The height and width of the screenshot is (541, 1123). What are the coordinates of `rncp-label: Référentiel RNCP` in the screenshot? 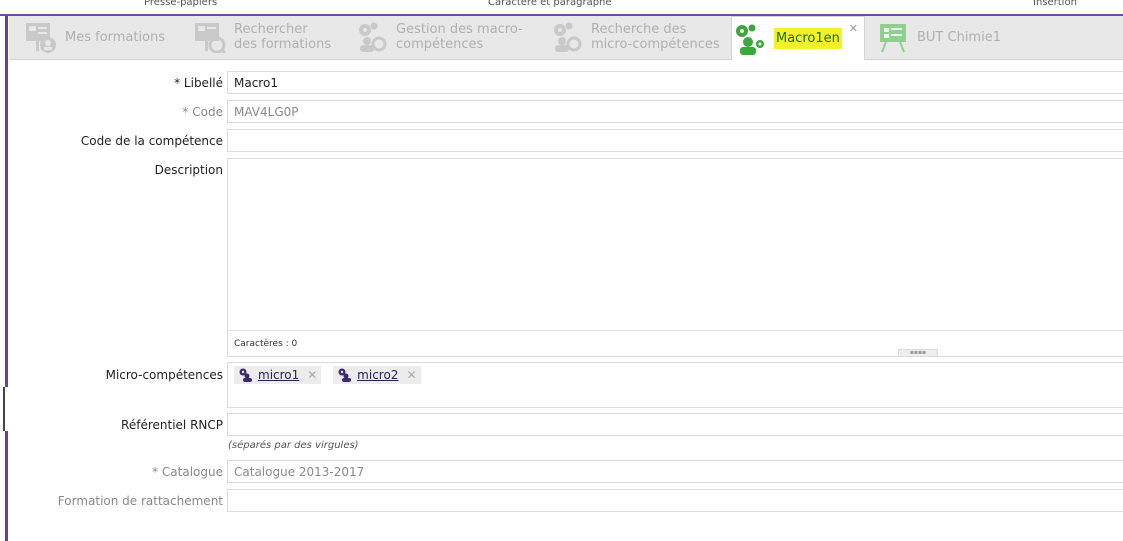 It's located at (172, 425).